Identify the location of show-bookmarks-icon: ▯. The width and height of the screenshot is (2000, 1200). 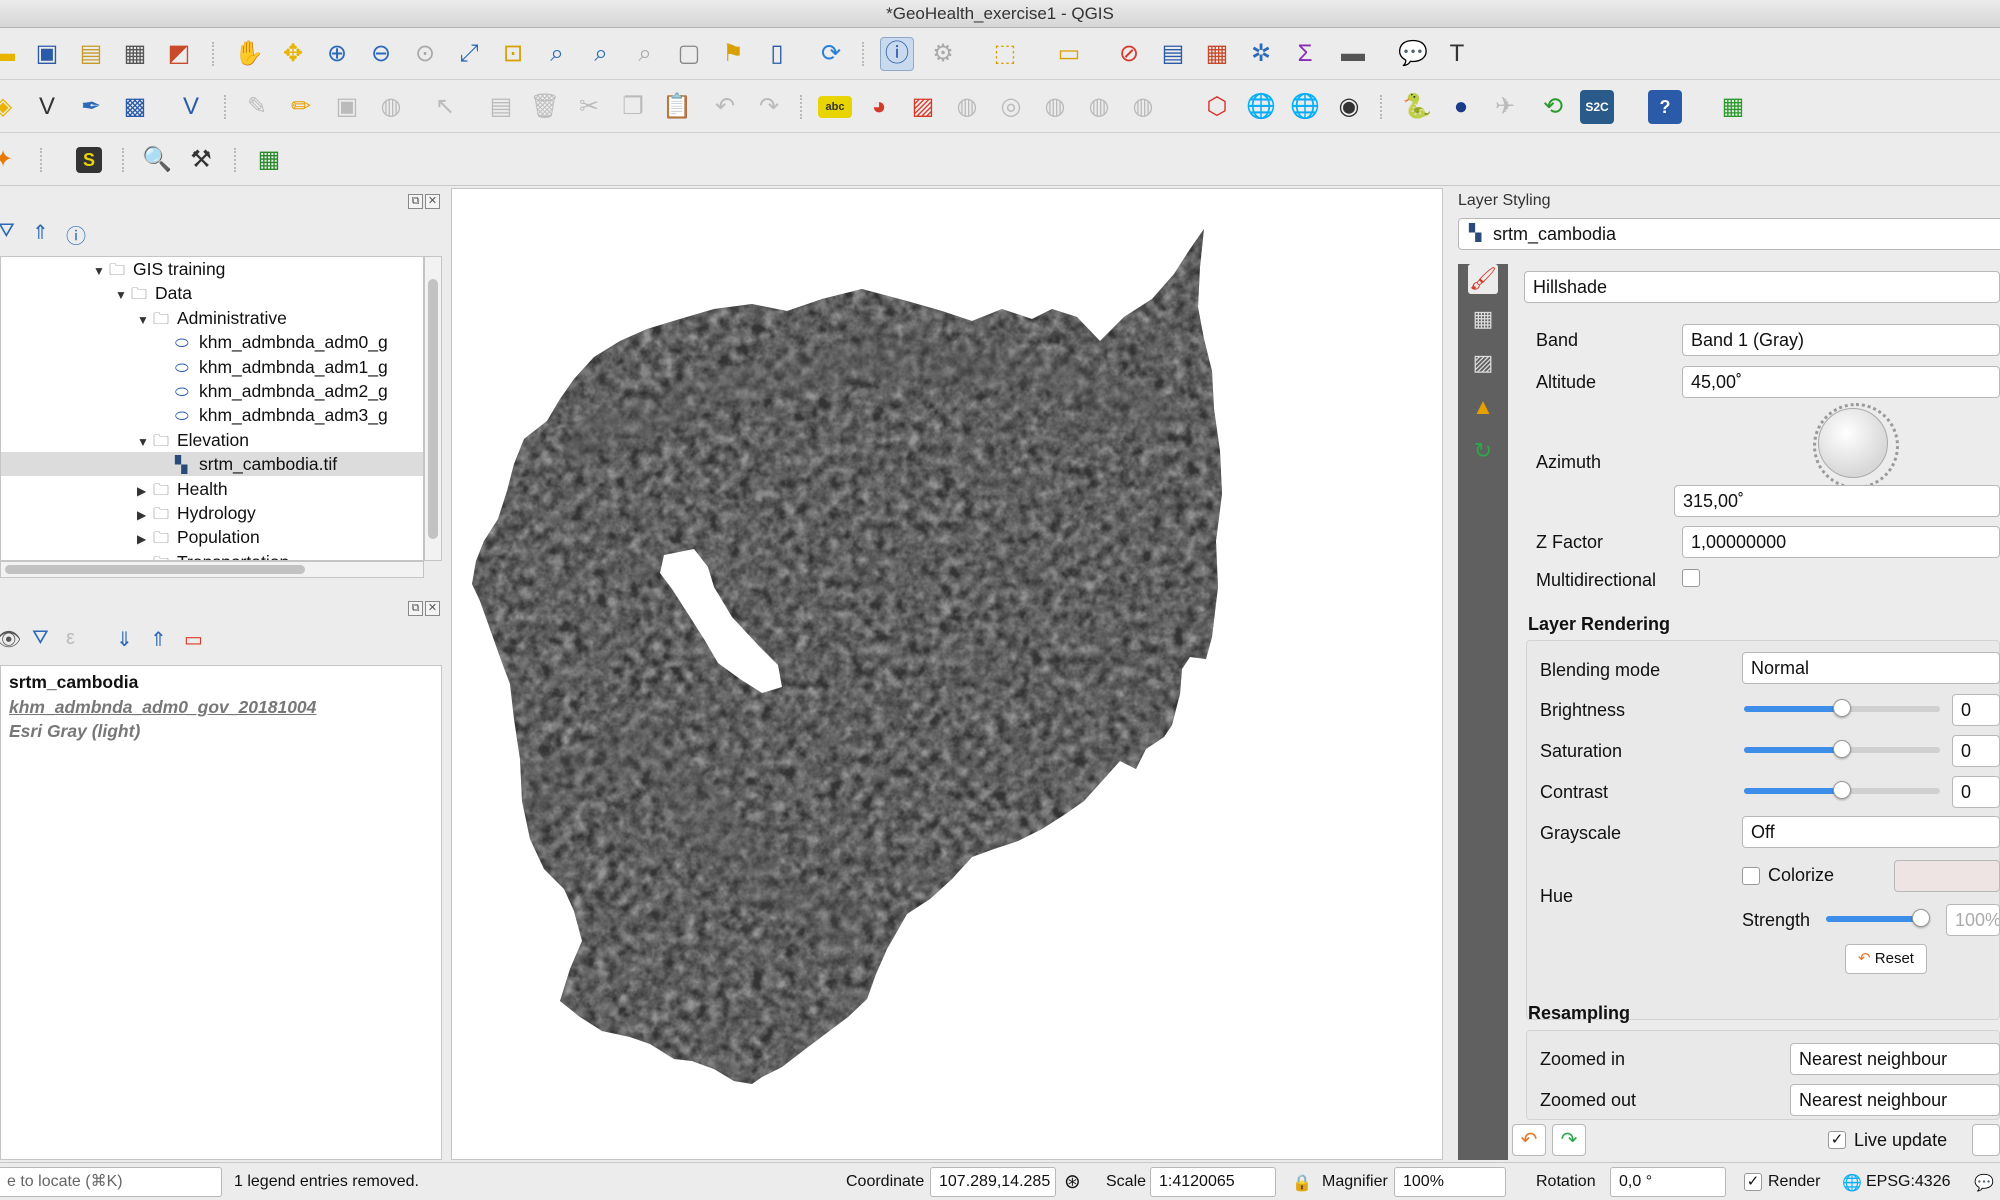
(777, 54).